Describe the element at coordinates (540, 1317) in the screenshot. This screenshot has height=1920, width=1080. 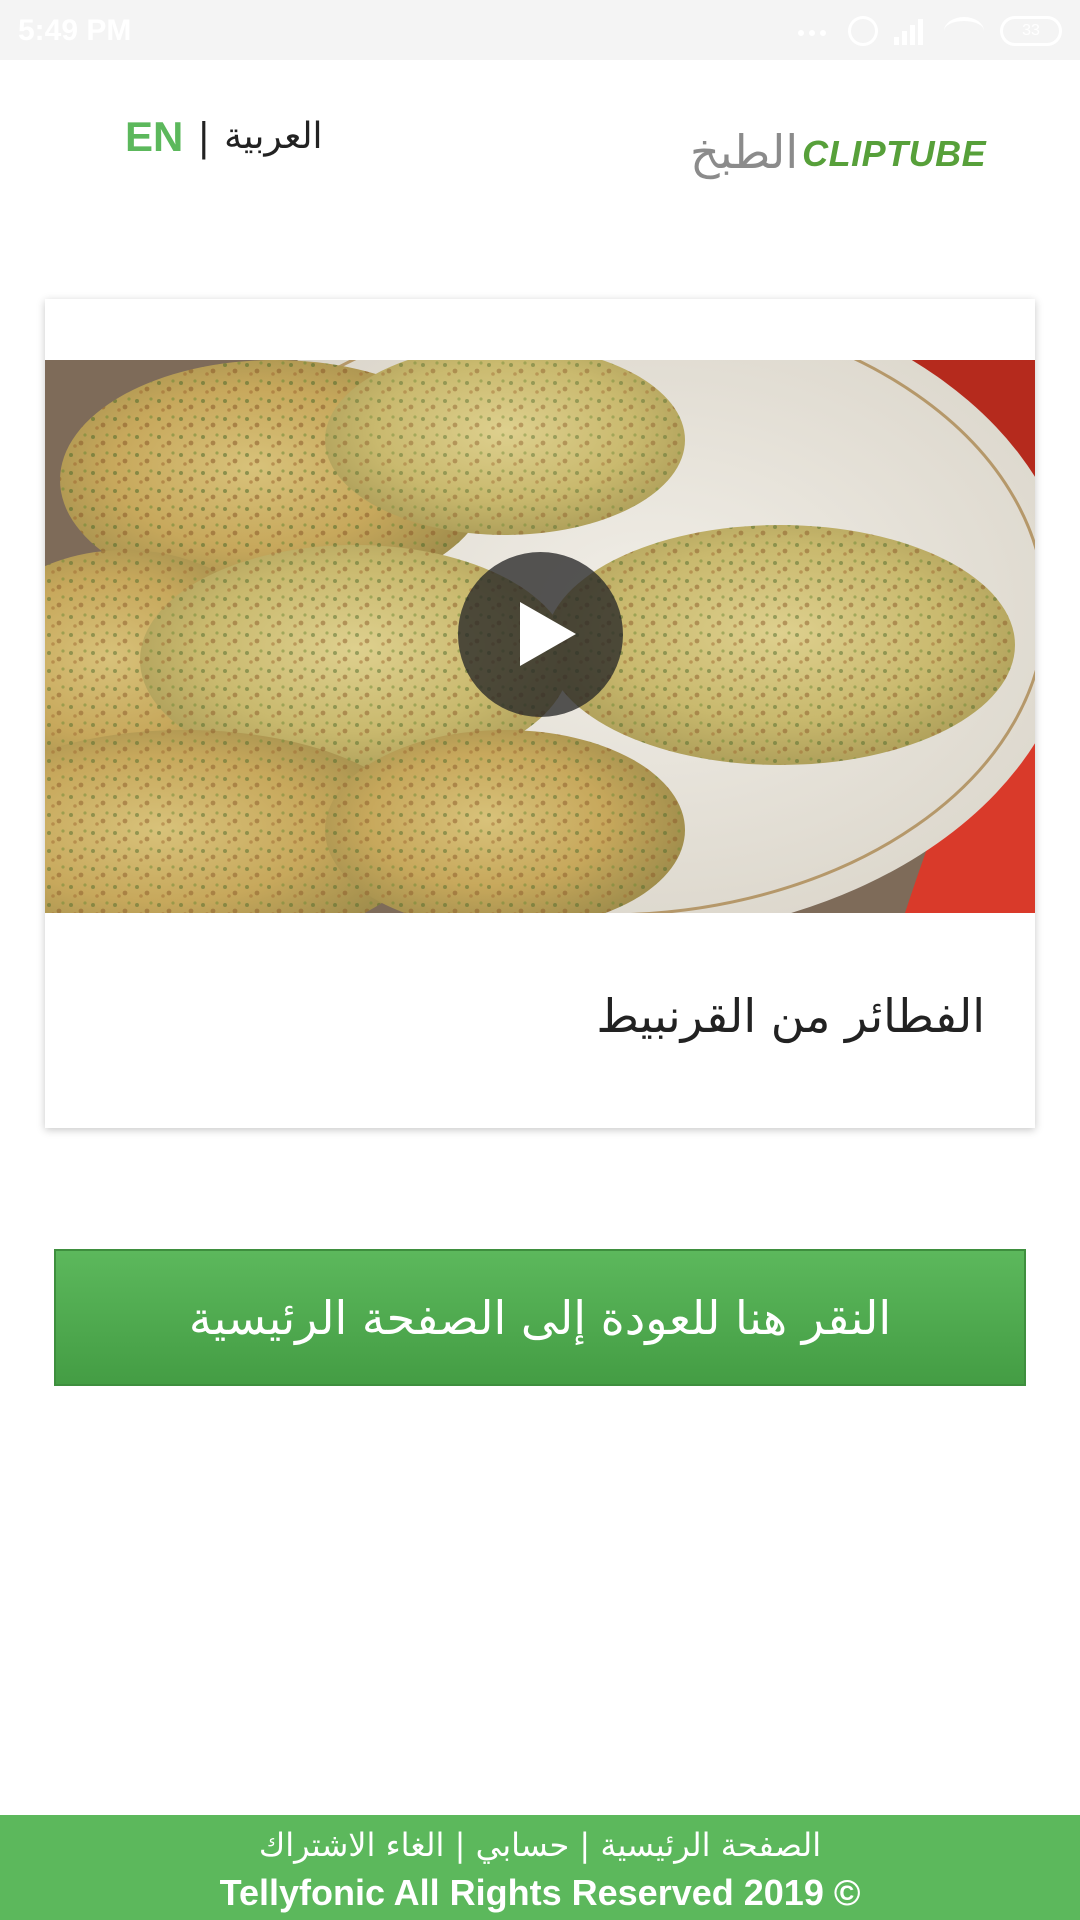
I see `back-to-home-button: النقر هنا للعودة إلى الصفحة الرئيسية` at that location.